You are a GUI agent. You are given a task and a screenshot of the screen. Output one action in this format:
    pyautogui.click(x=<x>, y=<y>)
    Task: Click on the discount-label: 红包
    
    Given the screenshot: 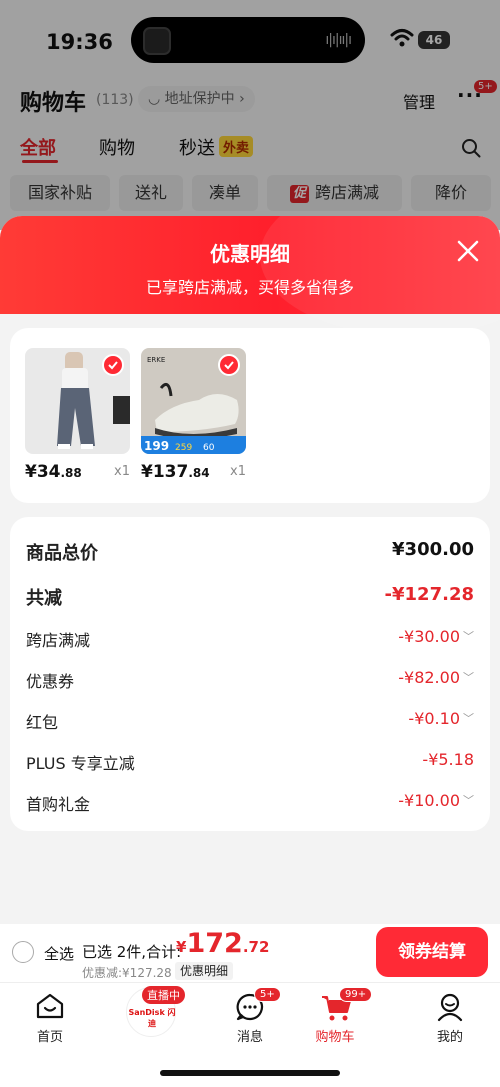 What is the action you would take?
    pyautogui.click(x=42, y=722)
    